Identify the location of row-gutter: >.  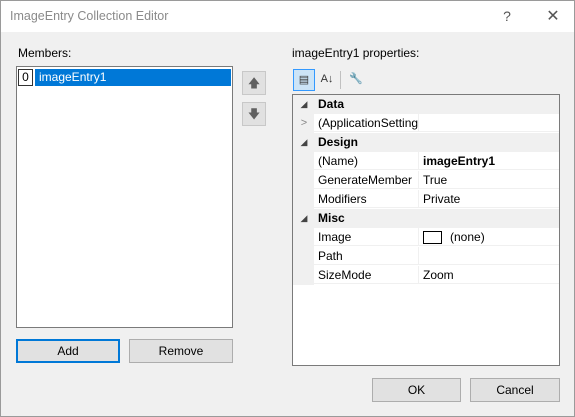
(303, 123).